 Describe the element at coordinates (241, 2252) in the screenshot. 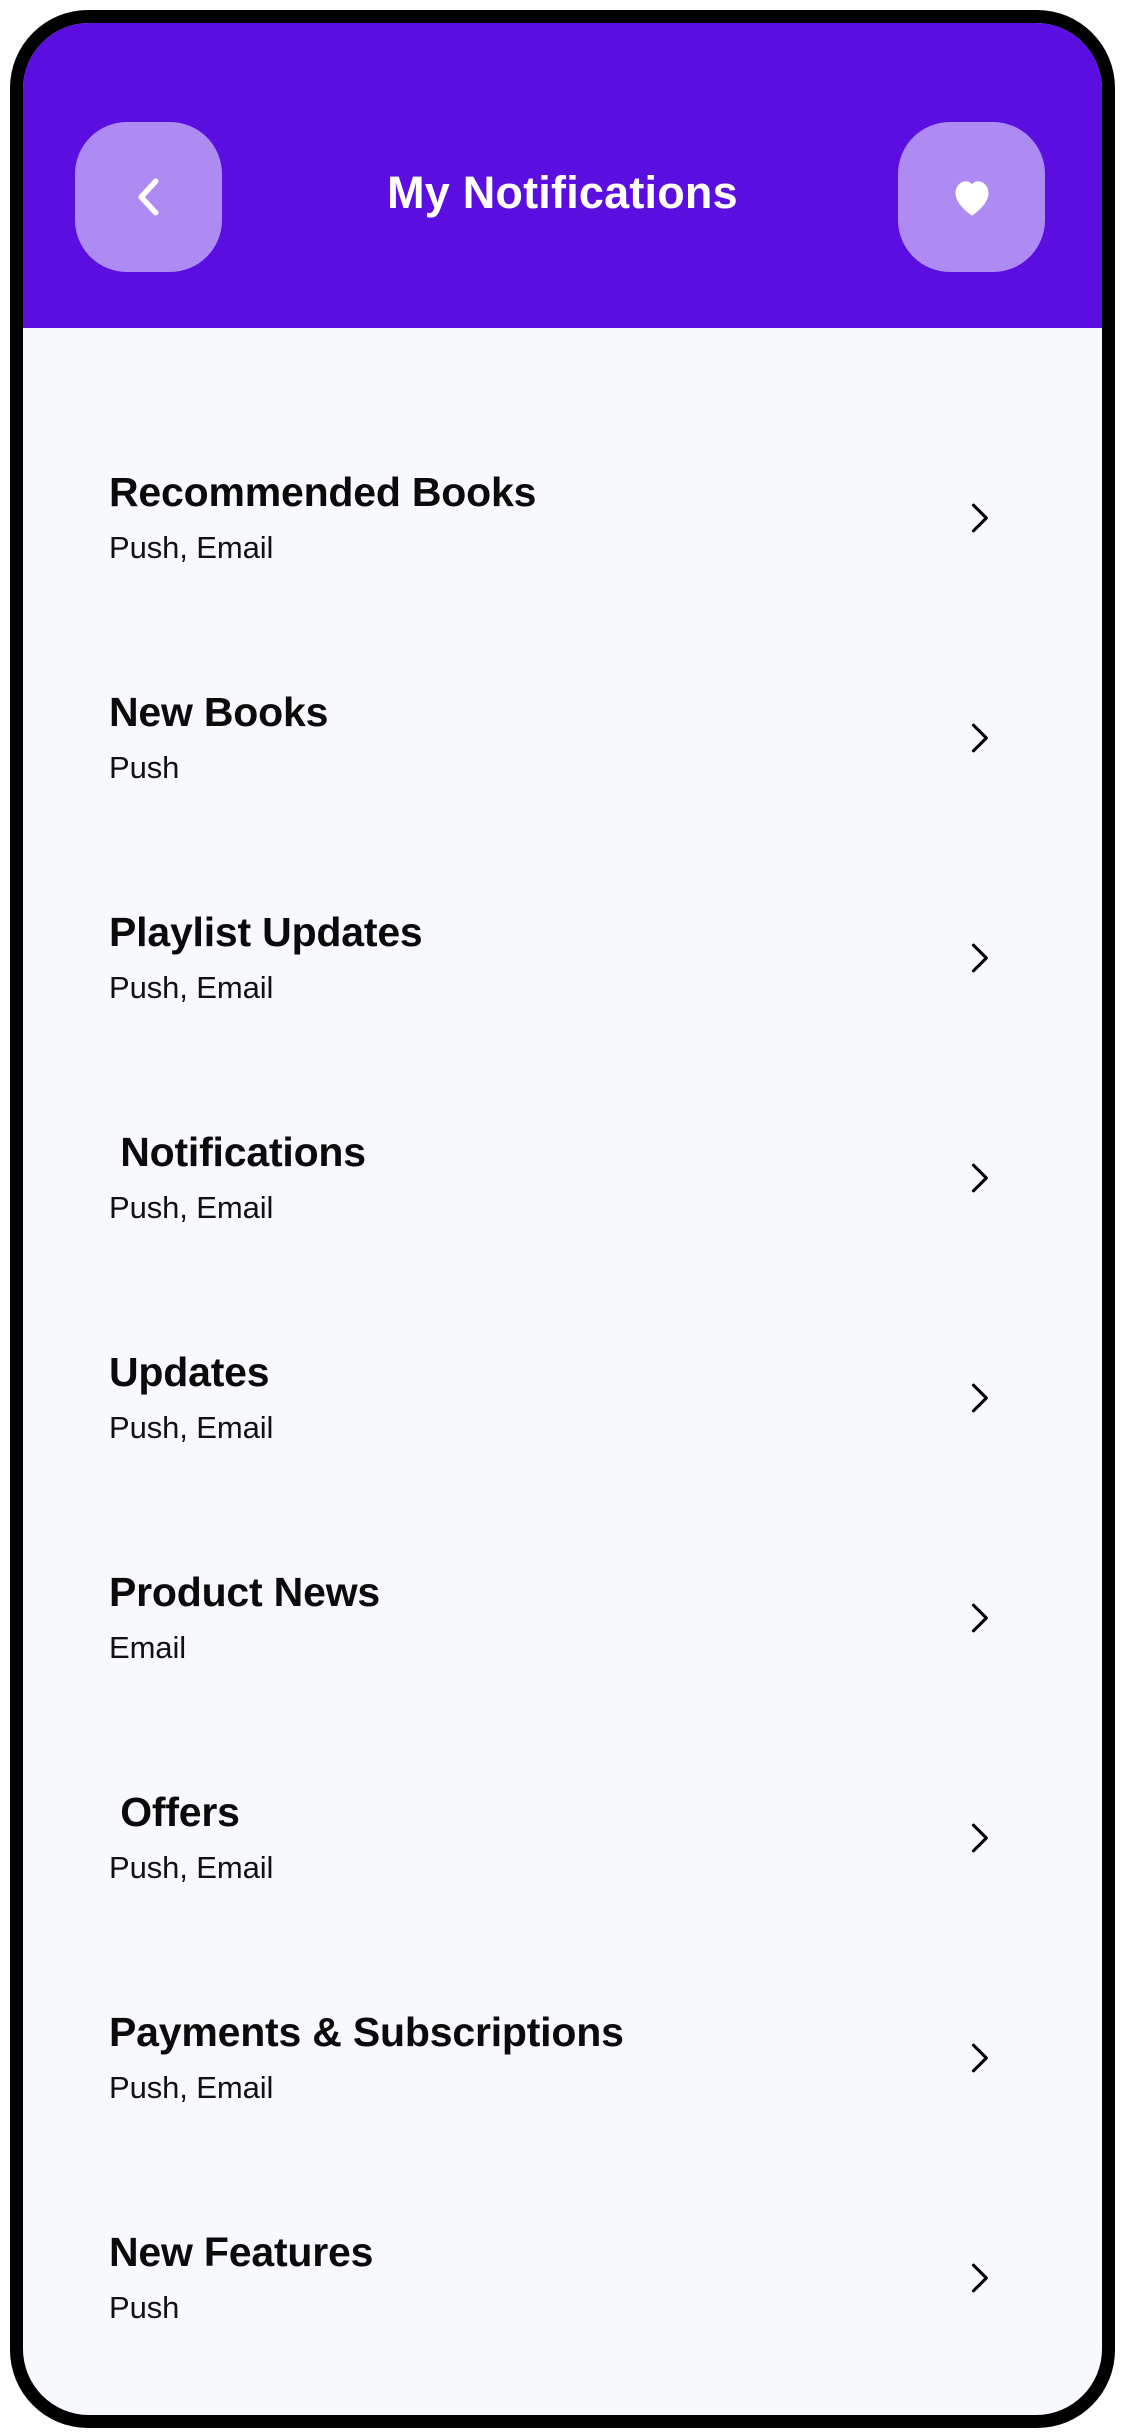

I see `list-item-title: New Features` at that location.